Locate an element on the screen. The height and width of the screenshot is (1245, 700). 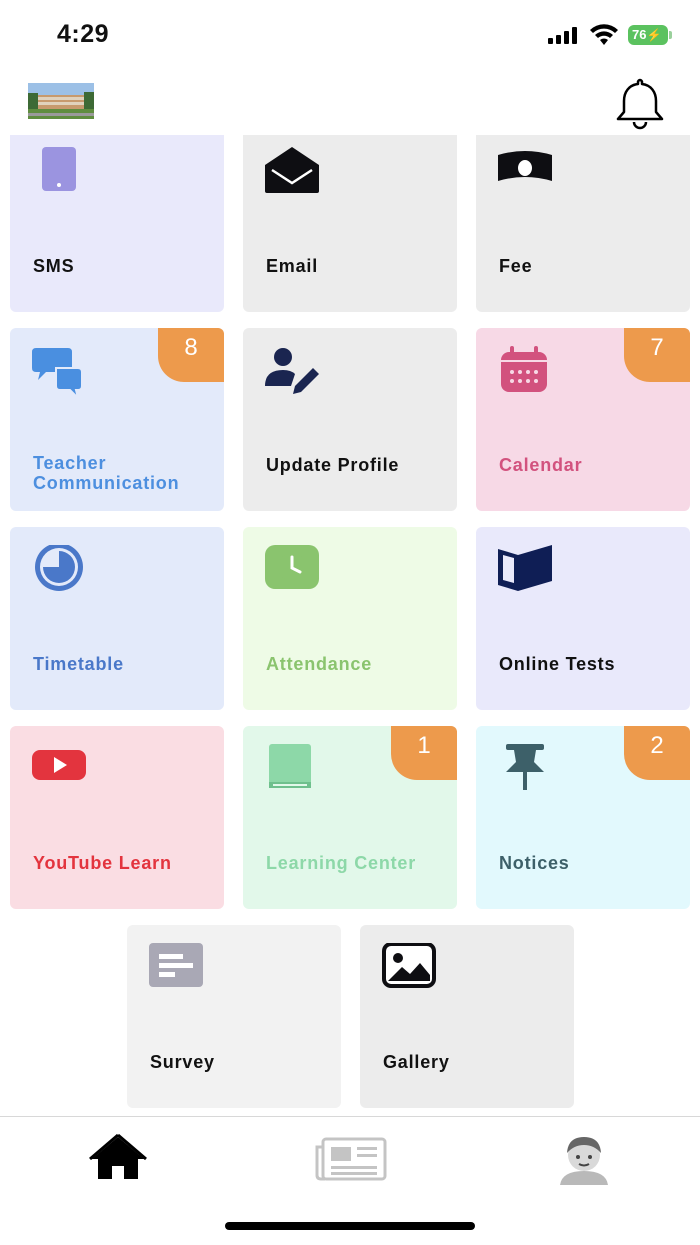
tile-online-tests: Online Tests is located at coordinates (583, 618).